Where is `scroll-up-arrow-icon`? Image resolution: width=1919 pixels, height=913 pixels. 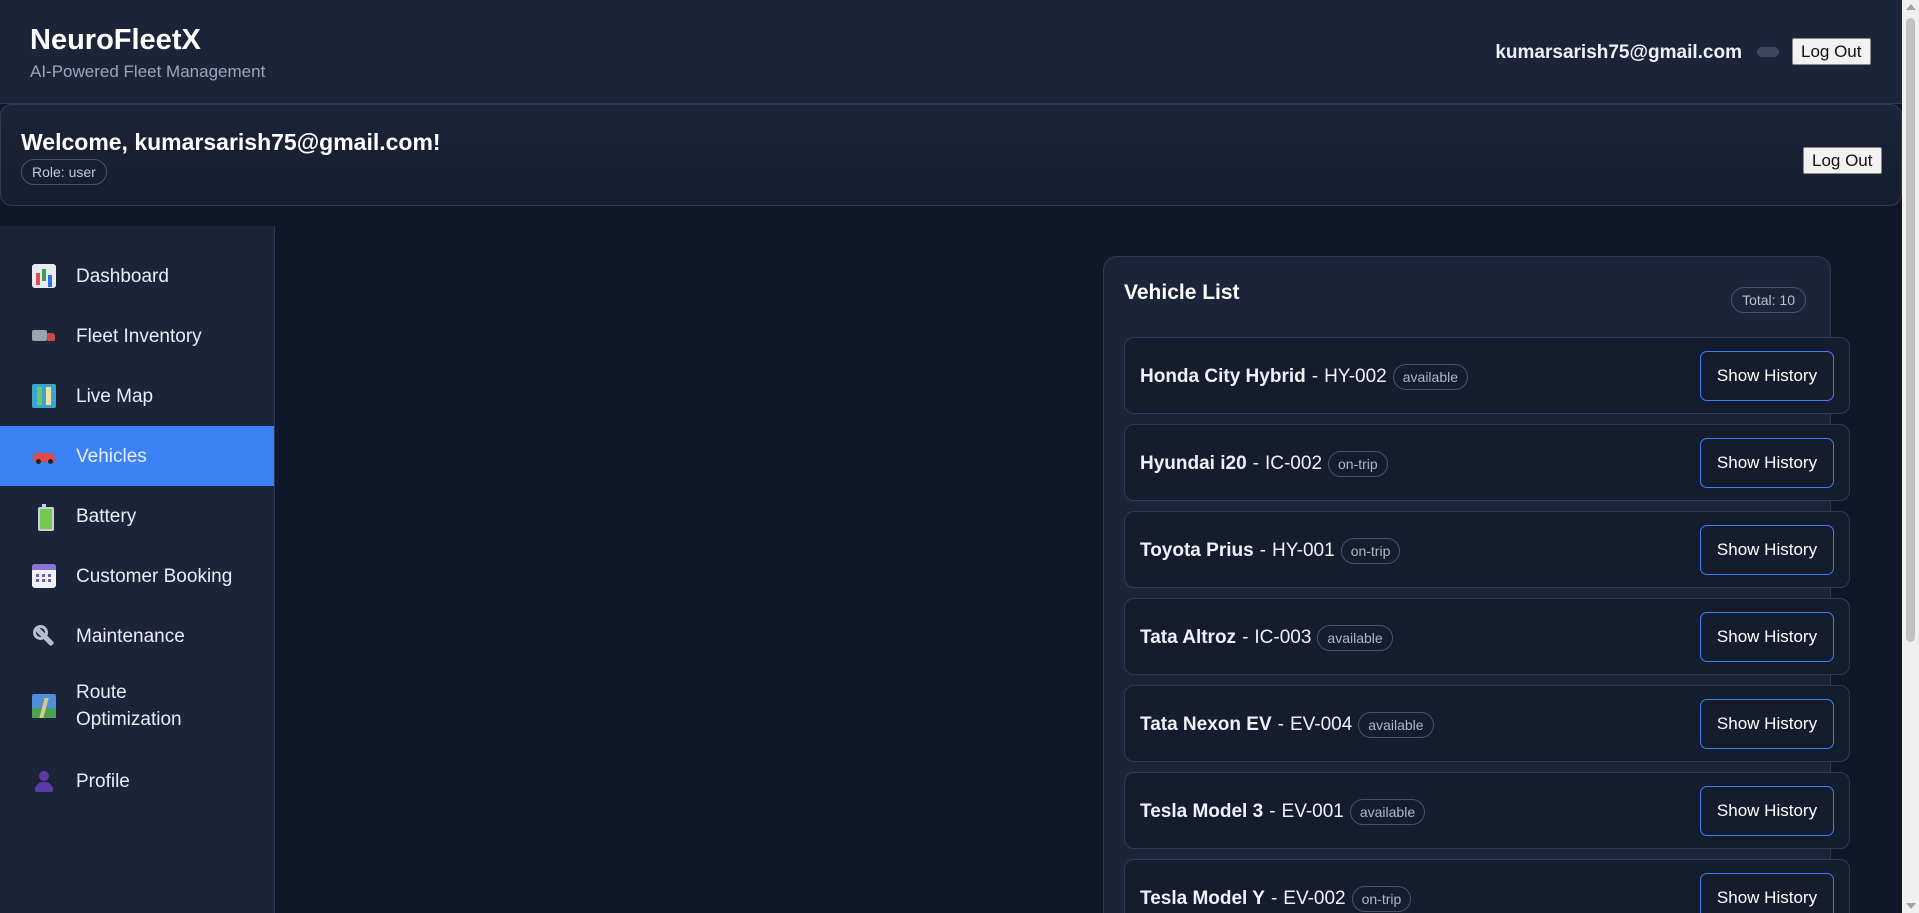
scroll-up-arrow-icon is located at coordinates (1911, 7).